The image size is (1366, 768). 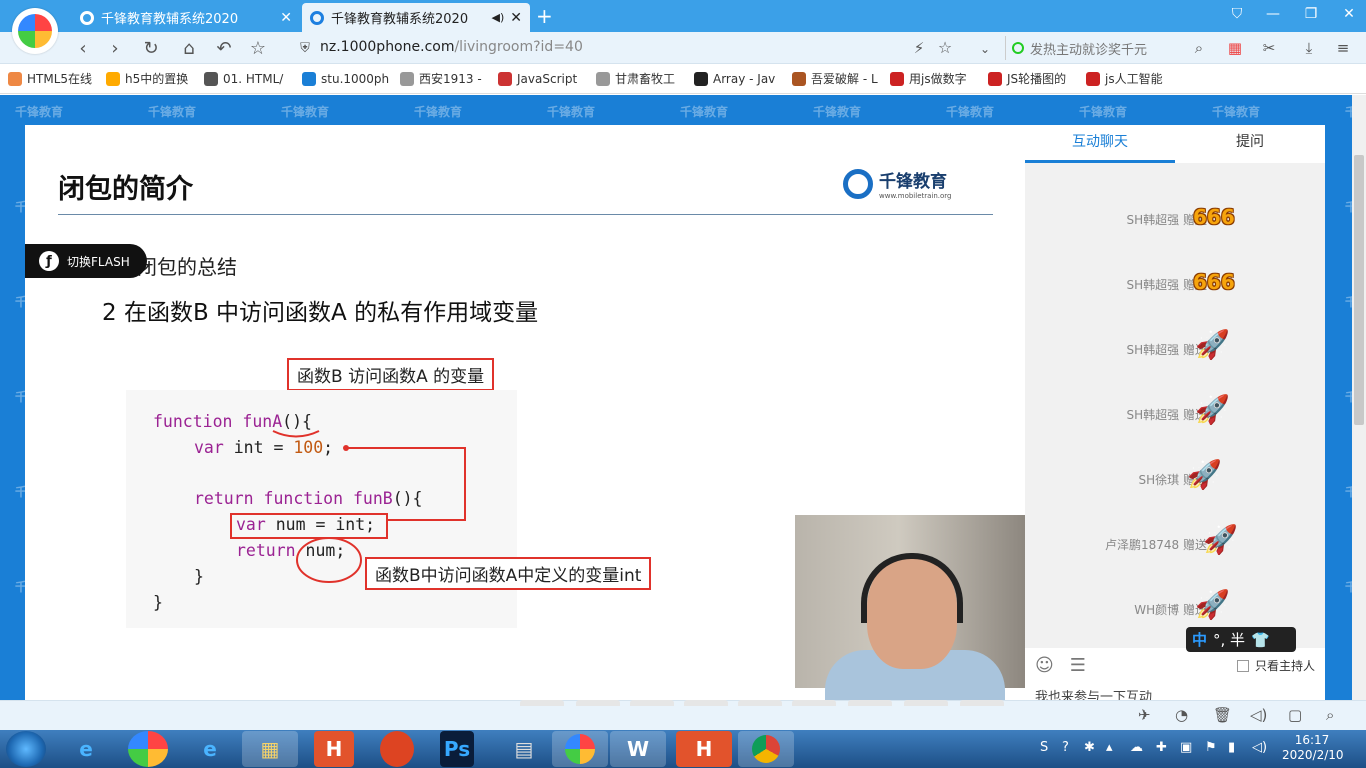 What do you see at coordinates (457, 749) in the screenshot?
I see `taskbar-ps-icon: Ps` at bounding box center [457, 749].